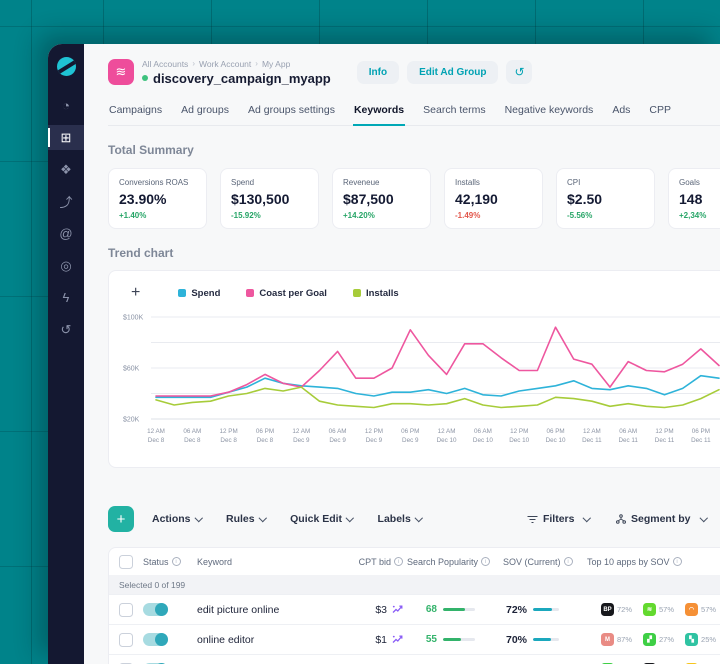  What do you see at coordinates (66, 105) in the screenshot?
I see `sidebar-item-dashboard-icon: ◔` at bounding box center [66, 105].